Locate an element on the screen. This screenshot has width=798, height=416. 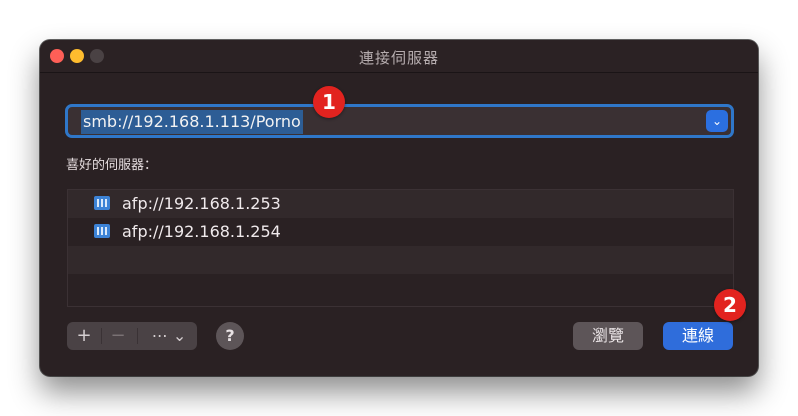
server-address-label: afp://192.168.1.253 is located at coordinates (201, 203).